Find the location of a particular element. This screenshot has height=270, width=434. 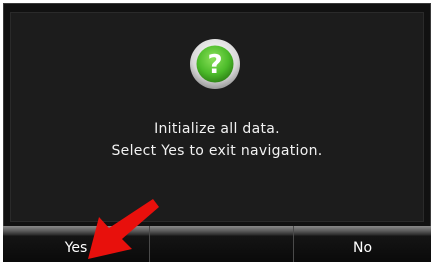

button-bar: Yes No is located at coordinates (217, 244).